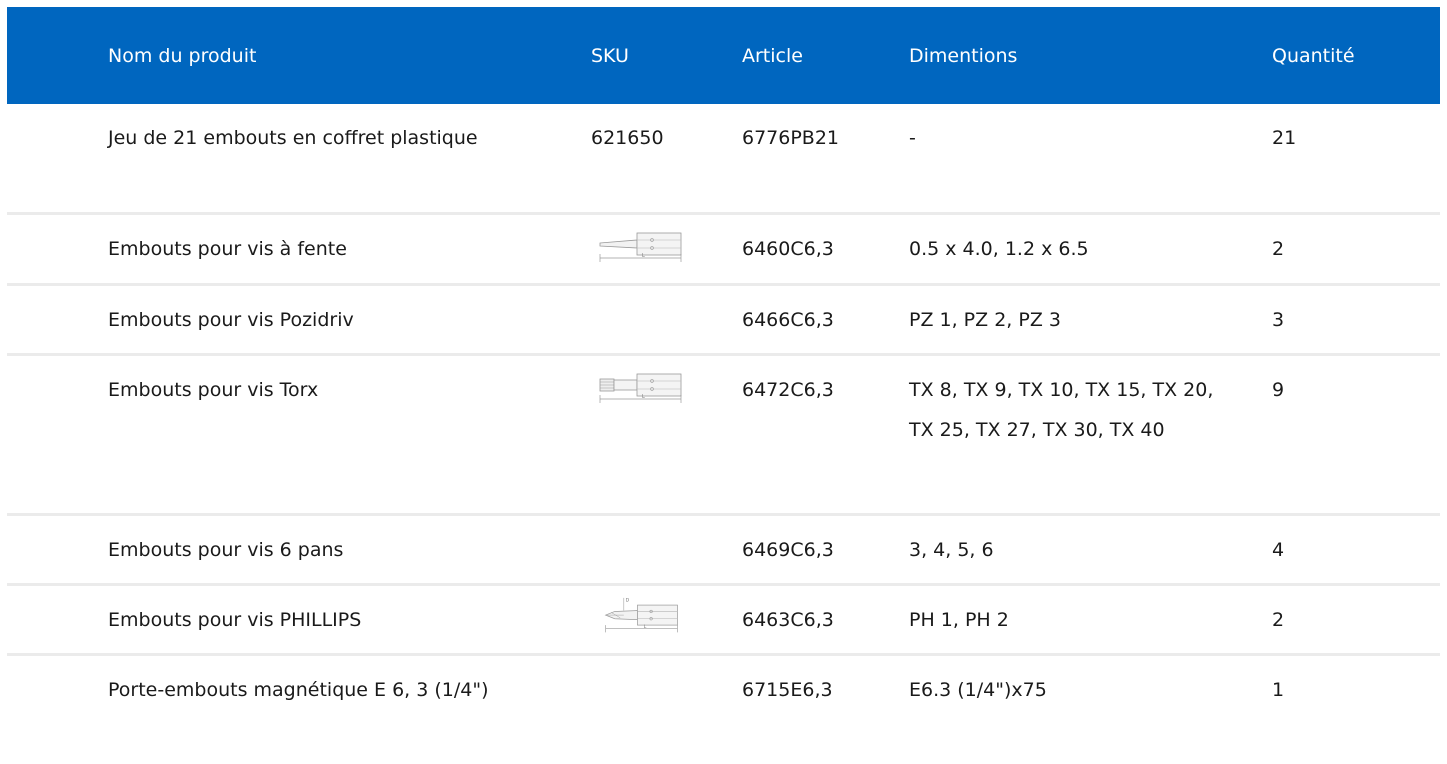 This screenshot has width=1447, height=764. I want to click on product-dimensions: 0.5 x 4.0, 1.2 x 6.5, so click(999, 249).